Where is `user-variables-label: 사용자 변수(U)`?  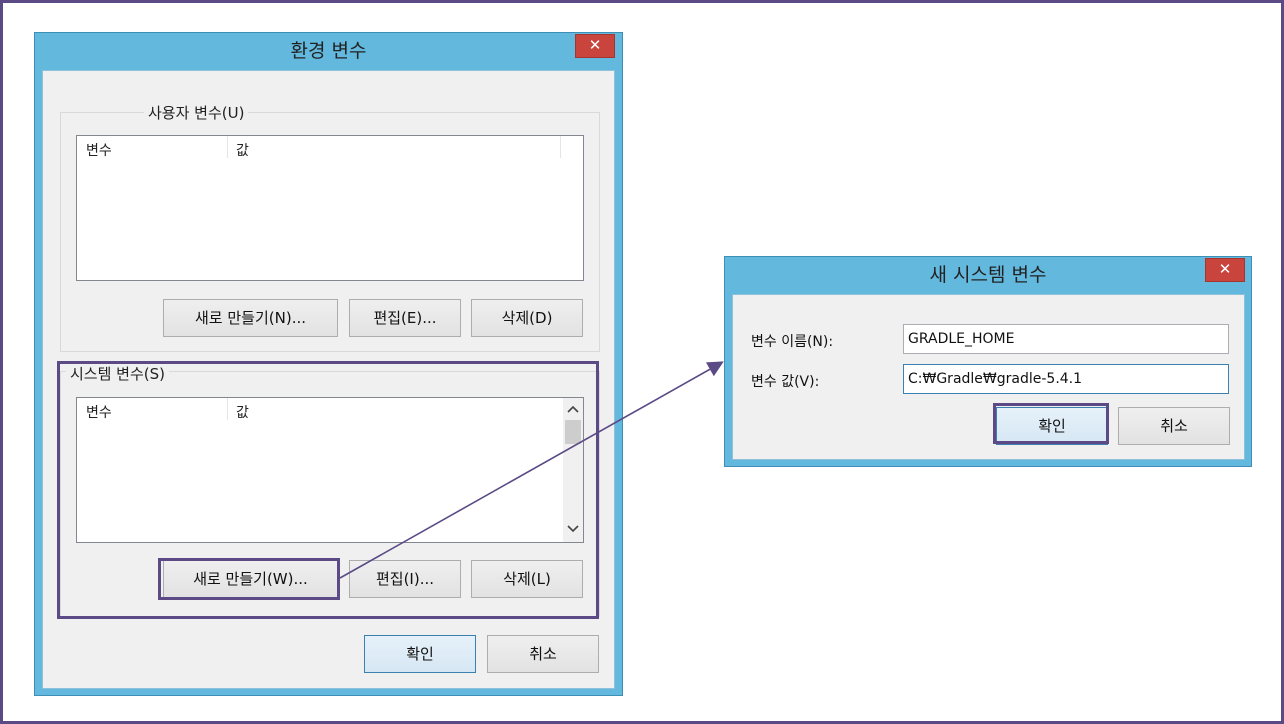
user-variables-label: 사용자 변수(U) is located at coordinates (196, 112).